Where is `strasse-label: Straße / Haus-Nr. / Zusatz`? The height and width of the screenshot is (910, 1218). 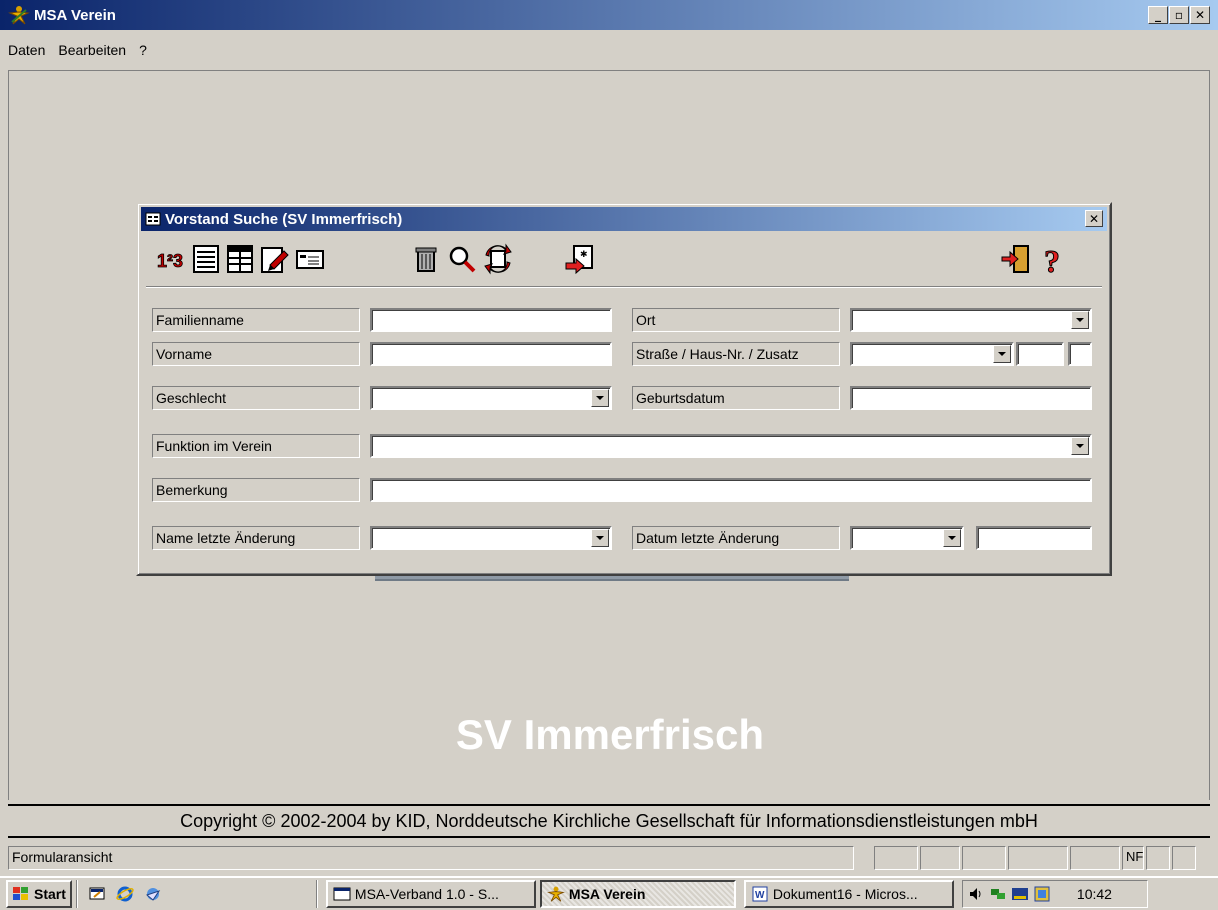
strasse-label: Straße / Haus-Nr. / Zusatz is located at coordinates (736, 354).